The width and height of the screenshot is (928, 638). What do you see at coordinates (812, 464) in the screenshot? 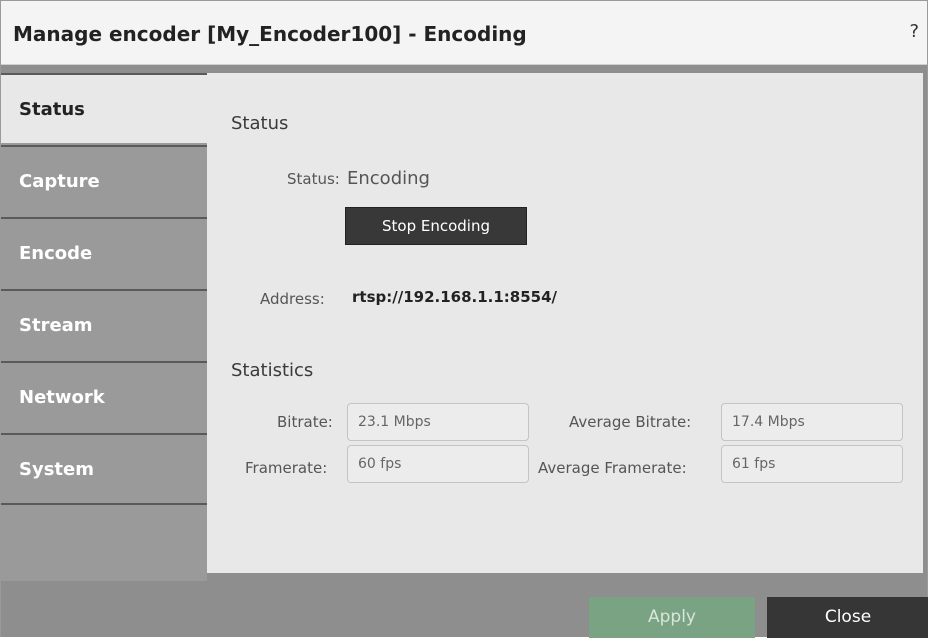
I see `average-framerate-field: 61 fps` at bounding box center [812, 464].